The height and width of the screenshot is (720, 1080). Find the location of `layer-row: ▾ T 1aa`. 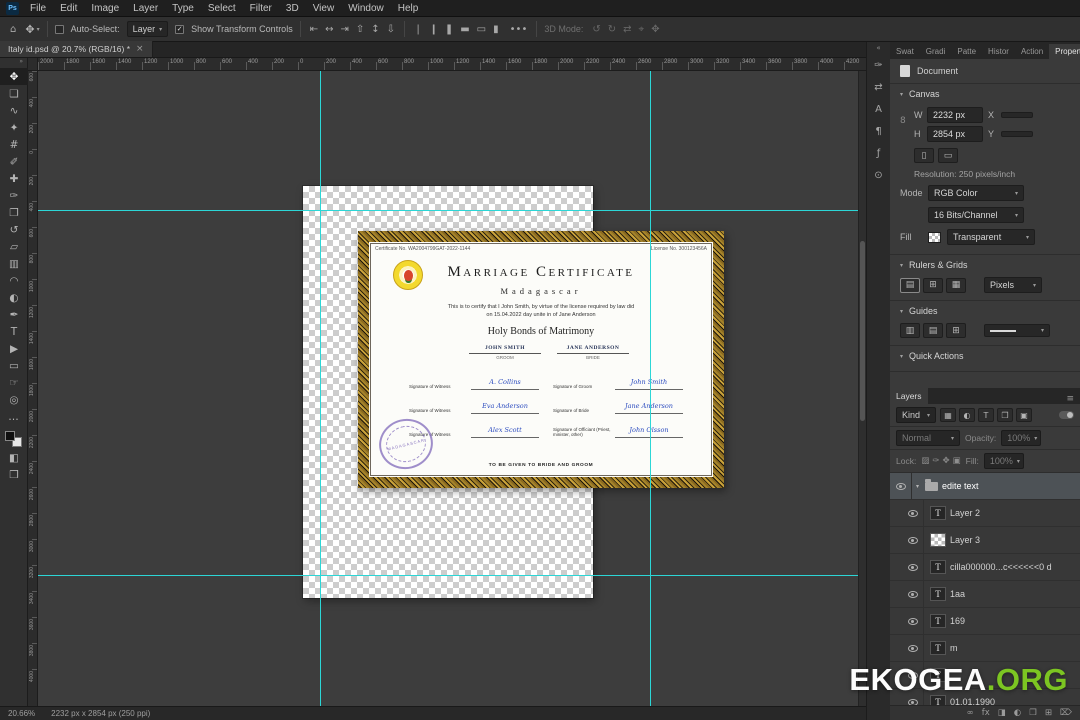

layer-row: ▾ T 1aa is located at coordinates (985, 594).